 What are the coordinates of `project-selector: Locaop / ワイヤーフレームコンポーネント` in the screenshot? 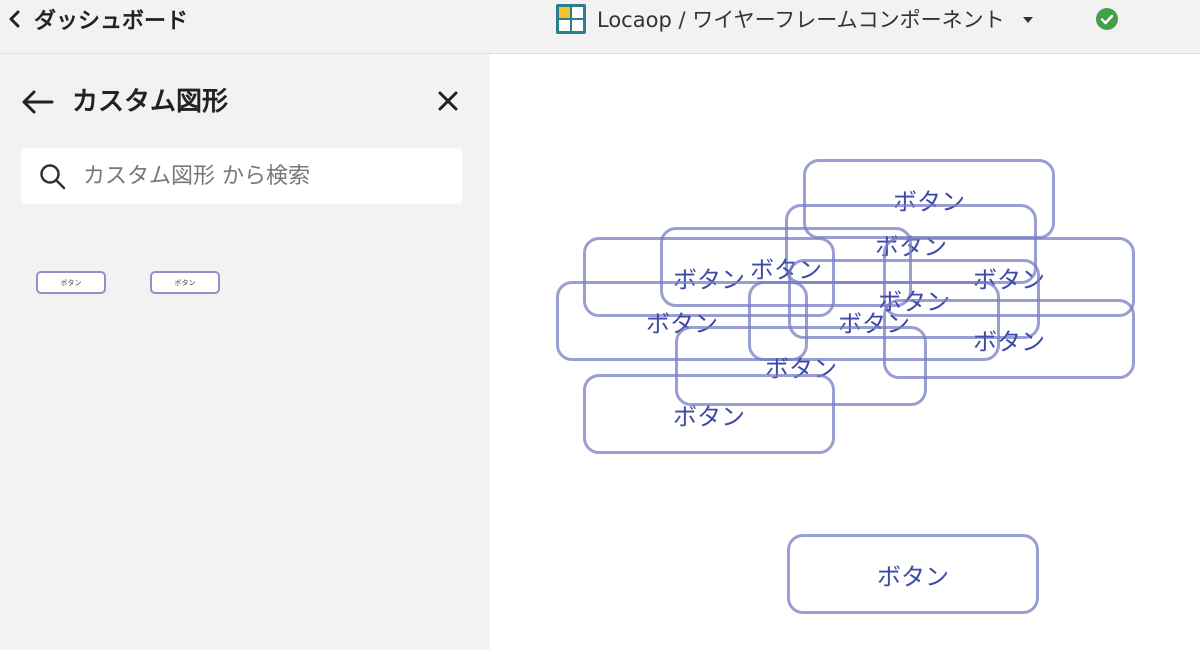 It's located at (795, 19).